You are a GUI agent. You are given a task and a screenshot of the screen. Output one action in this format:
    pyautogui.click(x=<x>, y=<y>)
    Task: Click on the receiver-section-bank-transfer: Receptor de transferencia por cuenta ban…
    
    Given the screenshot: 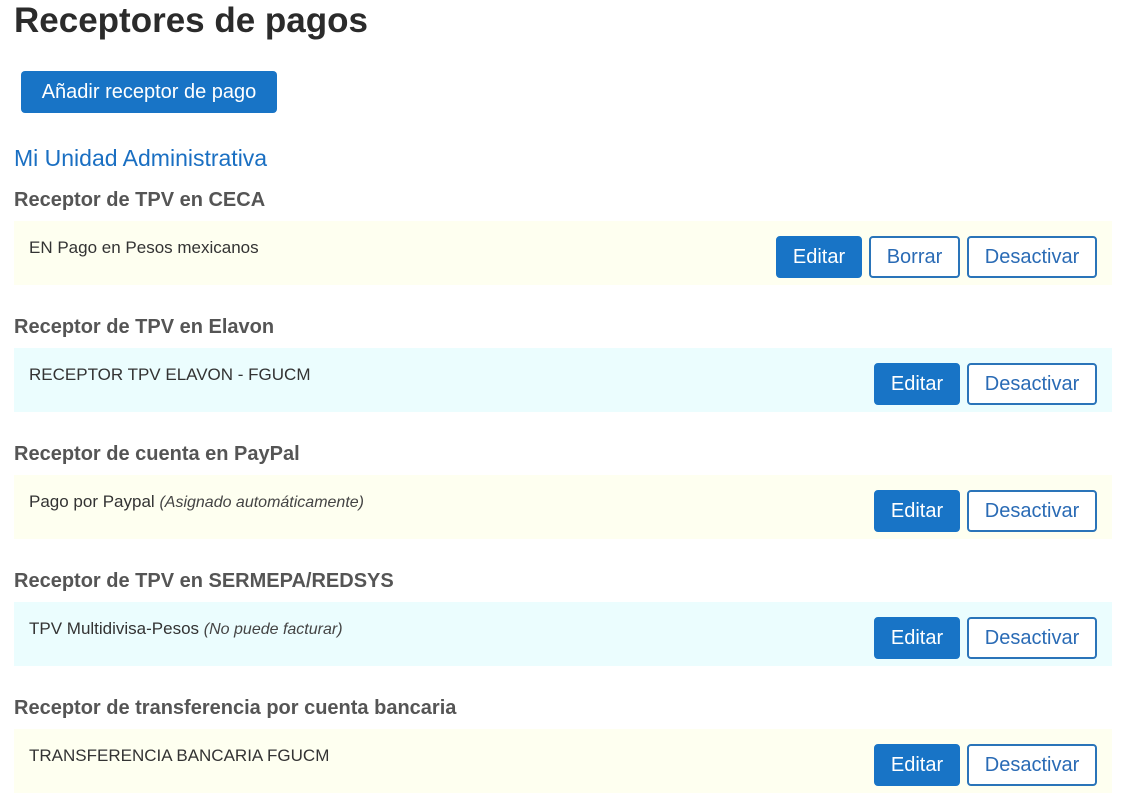 What is the action you would take?
    pyautogui.click(x=563, y=744)
    